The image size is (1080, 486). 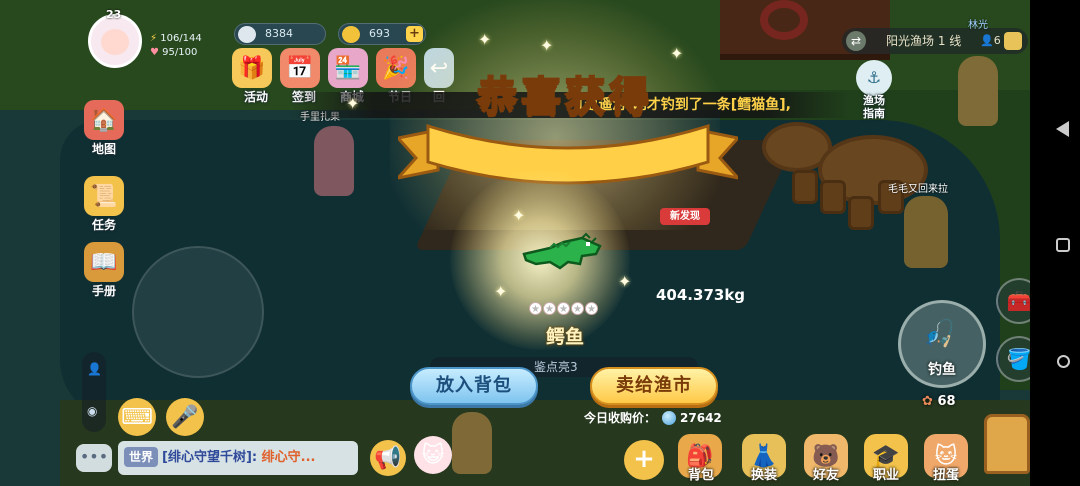 I want to click on bait-counter: ✿ 68, so click(x=939, y=401).